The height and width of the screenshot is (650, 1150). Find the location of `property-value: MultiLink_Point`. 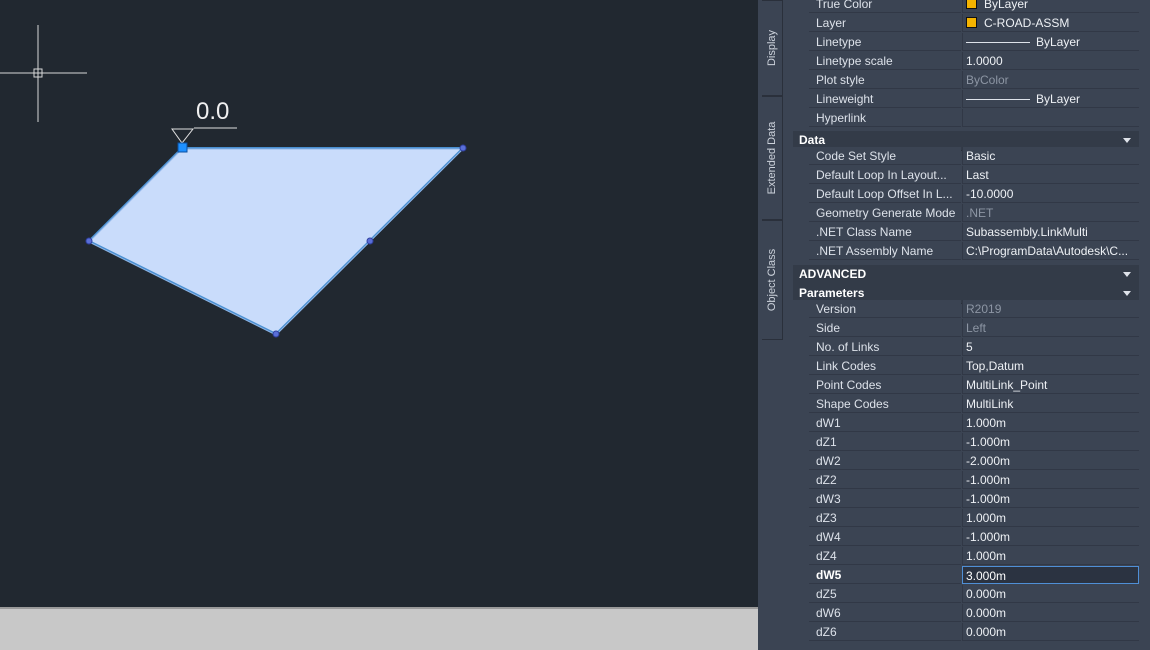

property-value: MultiLink_Point is located at coordinates (1050, 385).